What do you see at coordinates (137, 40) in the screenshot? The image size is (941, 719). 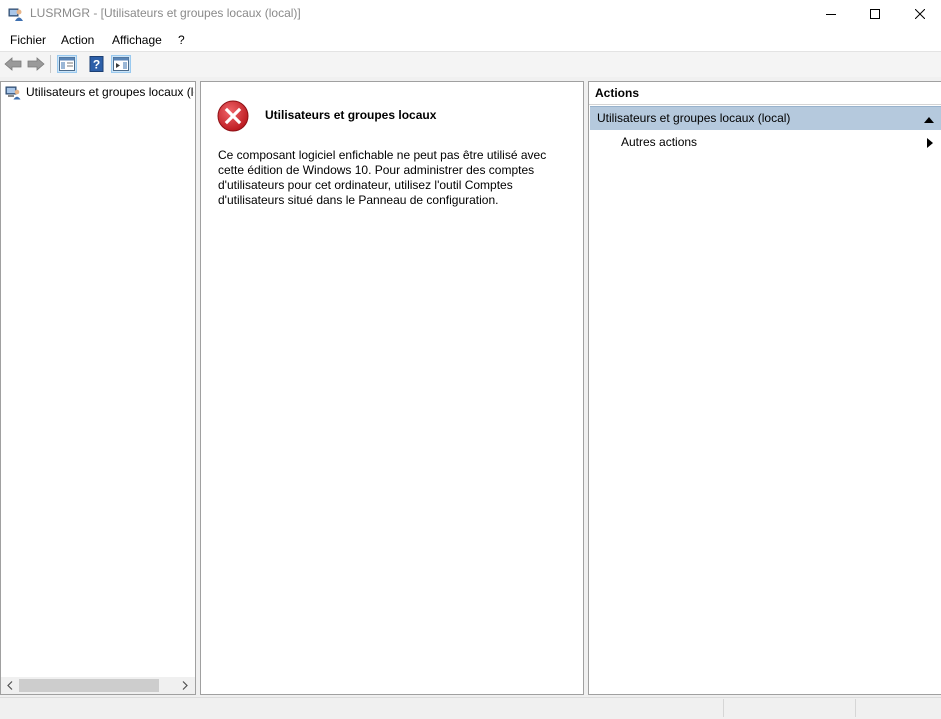 I see `menu-affichage: Affichage` at bounding box center [137, 40].